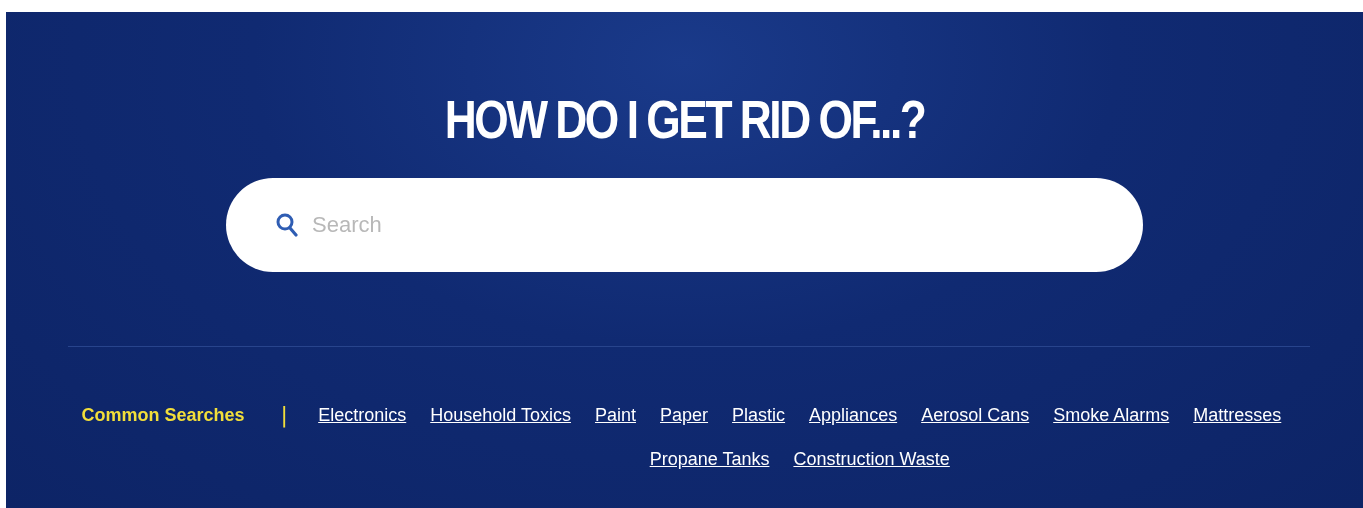 The image size is (1363, 508). I want to click on page-heading: HOW DO I GET RID OF...?, so click(684, 119).